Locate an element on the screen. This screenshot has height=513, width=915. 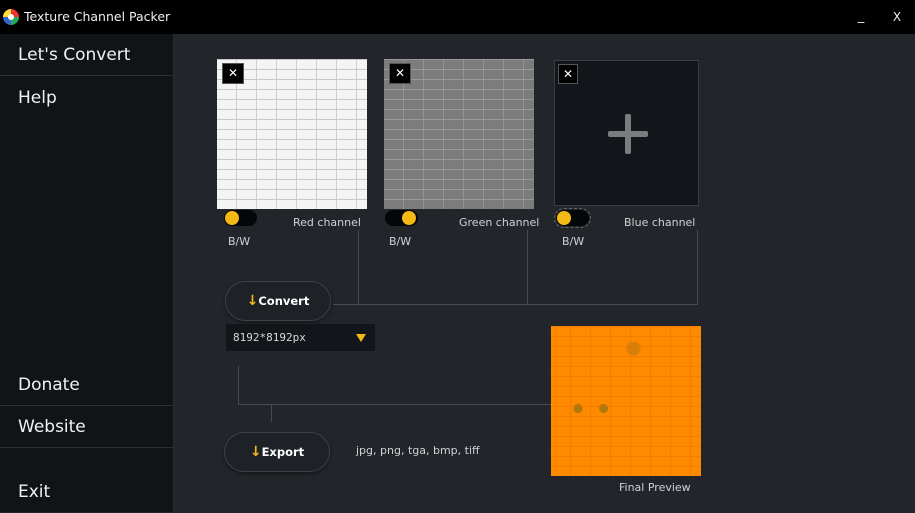
resolution-value: 8192*8192px is located at coordinates (269, 337).